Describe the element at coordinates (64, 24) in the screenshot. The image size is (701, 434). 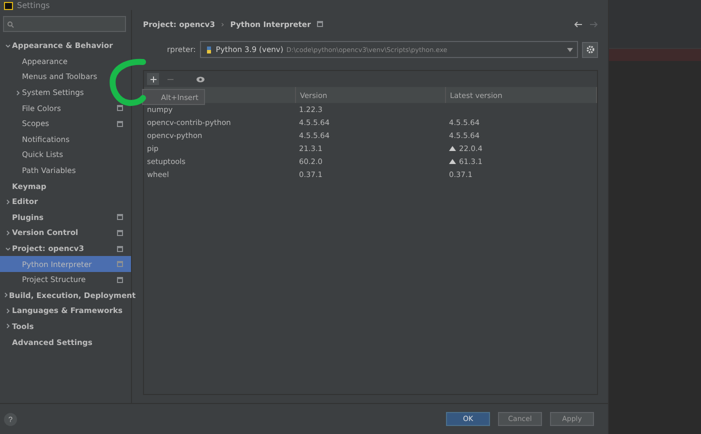
I see `search-field` at that location.